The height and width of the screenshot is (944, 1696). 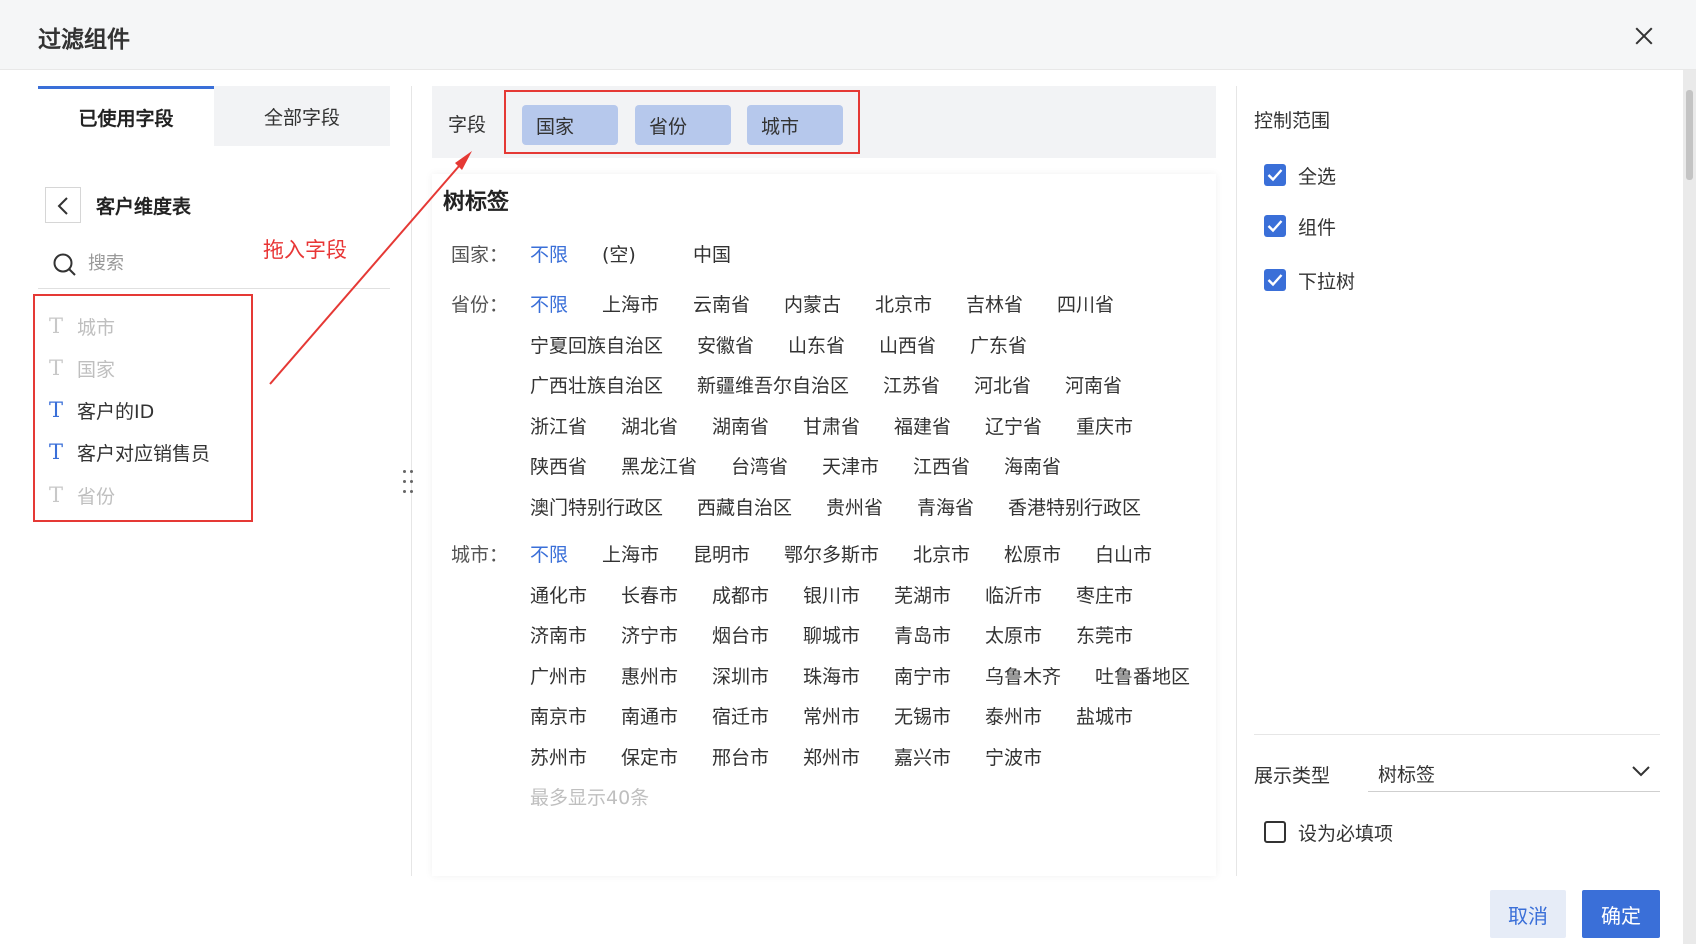 I want to click on scrollbar-thumb, so click(x=1689, y=135).